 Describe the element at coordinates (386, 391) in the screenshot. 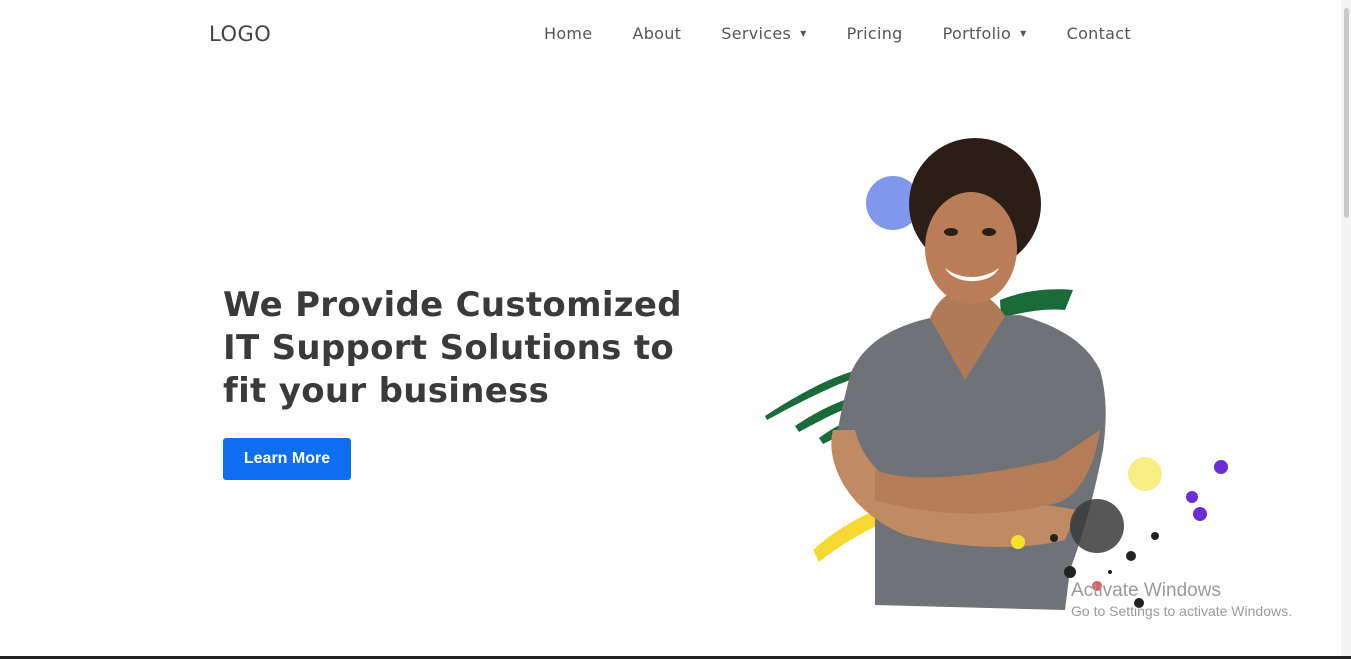

I see `hero-title-line-3: fit your business` at that location.